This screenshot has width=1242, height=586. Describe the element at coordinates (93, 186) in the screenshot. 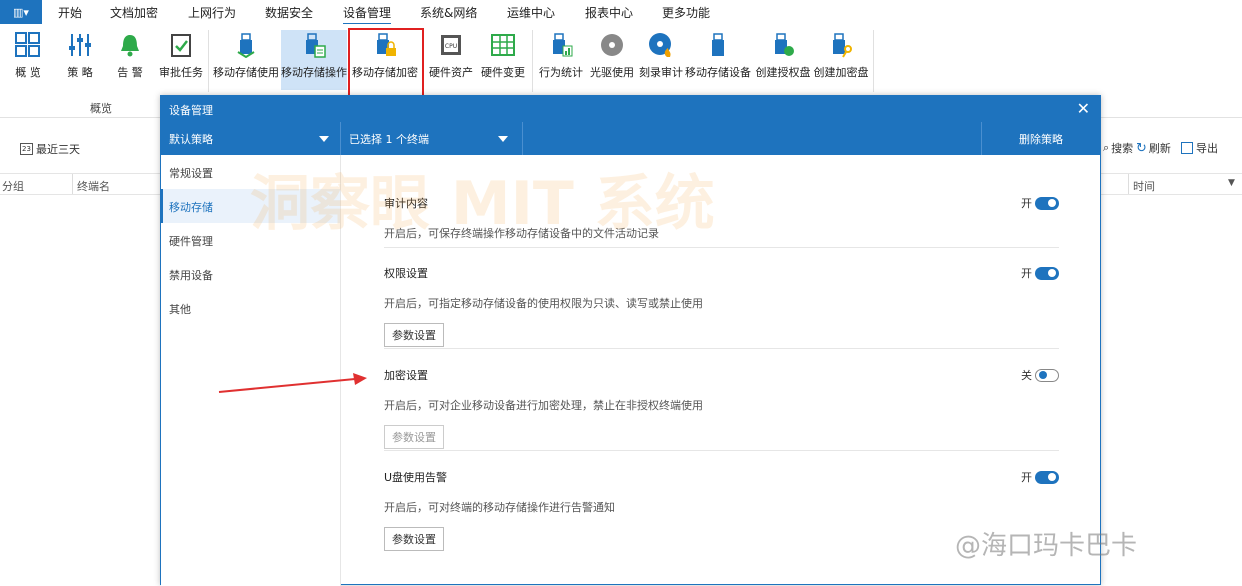

I see `col-terminal: 终端名` at that location.